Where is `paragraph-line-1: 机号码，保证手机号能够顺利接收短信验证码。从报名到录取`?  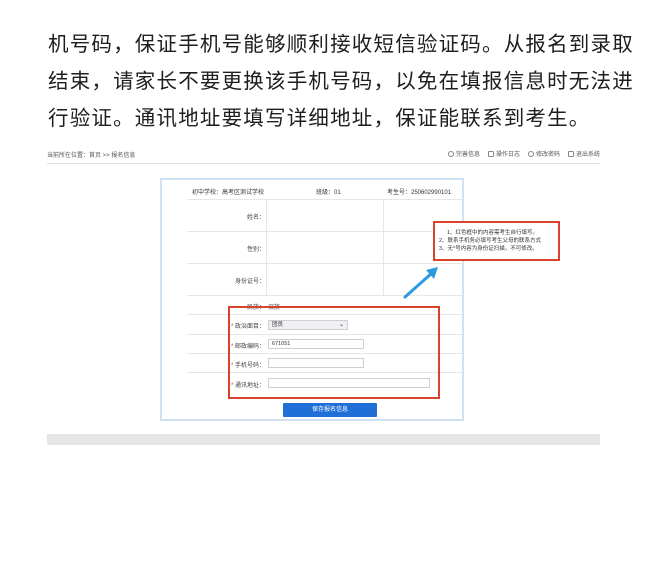 paragraph-line-1: 机号码，保证手机号能够顺利接收短信验证码。从报名到录取 is located at coordinates (341, 44).